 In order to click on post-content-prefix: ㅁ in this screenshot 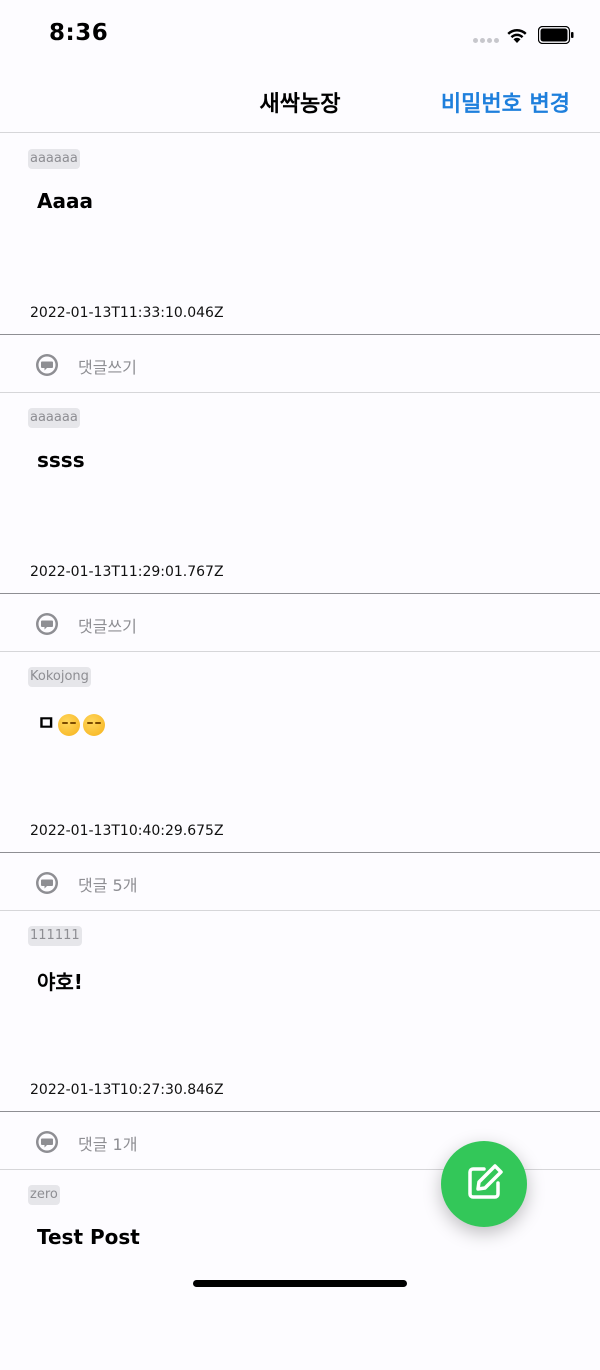, I will do `click(46, 723)`.